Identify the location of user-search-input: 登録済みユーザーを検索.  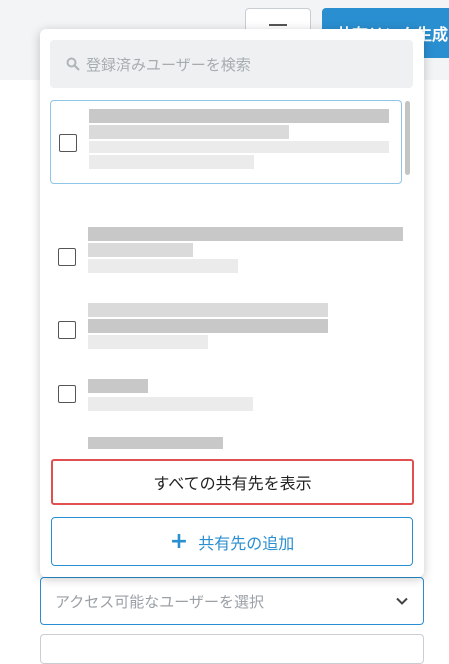
(231, 64).